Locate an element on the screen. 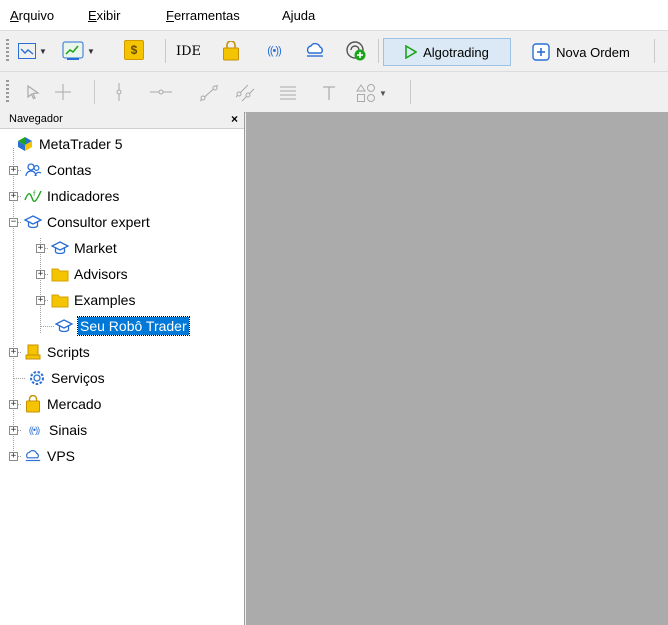 This screenshot has width=668, height=625. tree-item-indicadores: f Indicadores is located at coordinates (71, 196).